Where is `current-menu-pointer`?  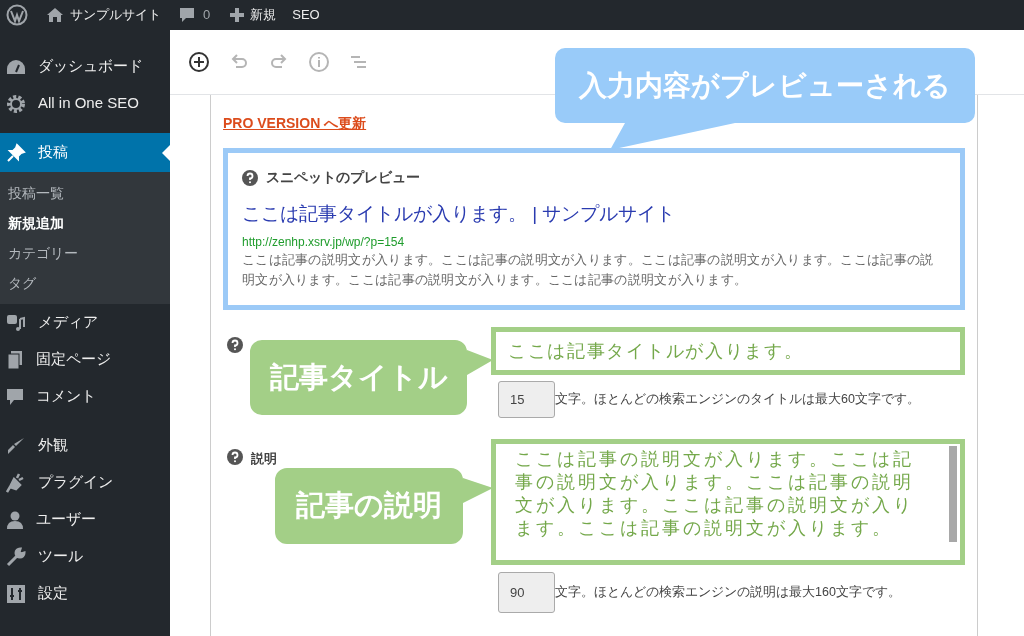 current-menu-pointer is located at coordinates (166, 153).